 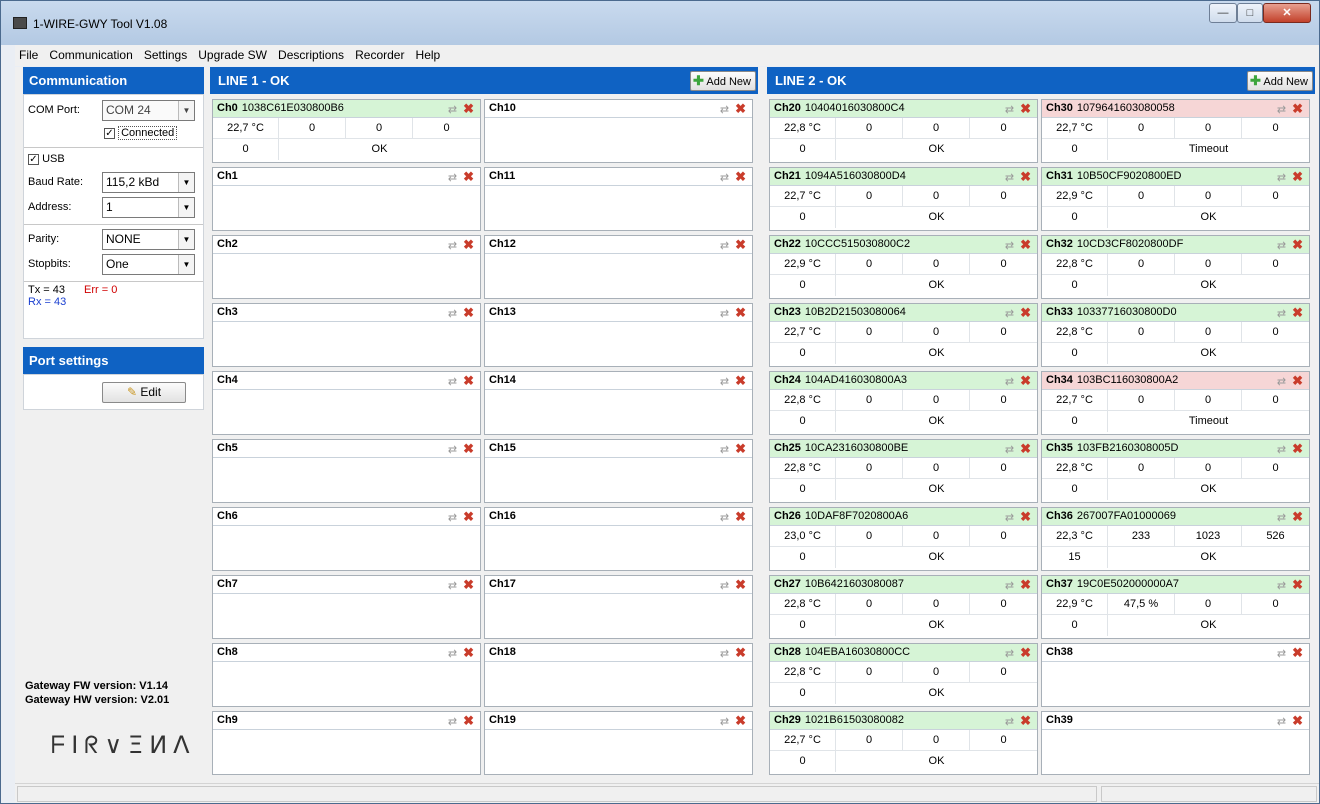 What do you see at coordinates (1175, 267) in the screenshot?
I see `channel-tile: Ch32 10CD3CF8020800DF ⇄ ✖ 22,8 °C 0 0 0 0 OK` at bounding box center [1175, 267].